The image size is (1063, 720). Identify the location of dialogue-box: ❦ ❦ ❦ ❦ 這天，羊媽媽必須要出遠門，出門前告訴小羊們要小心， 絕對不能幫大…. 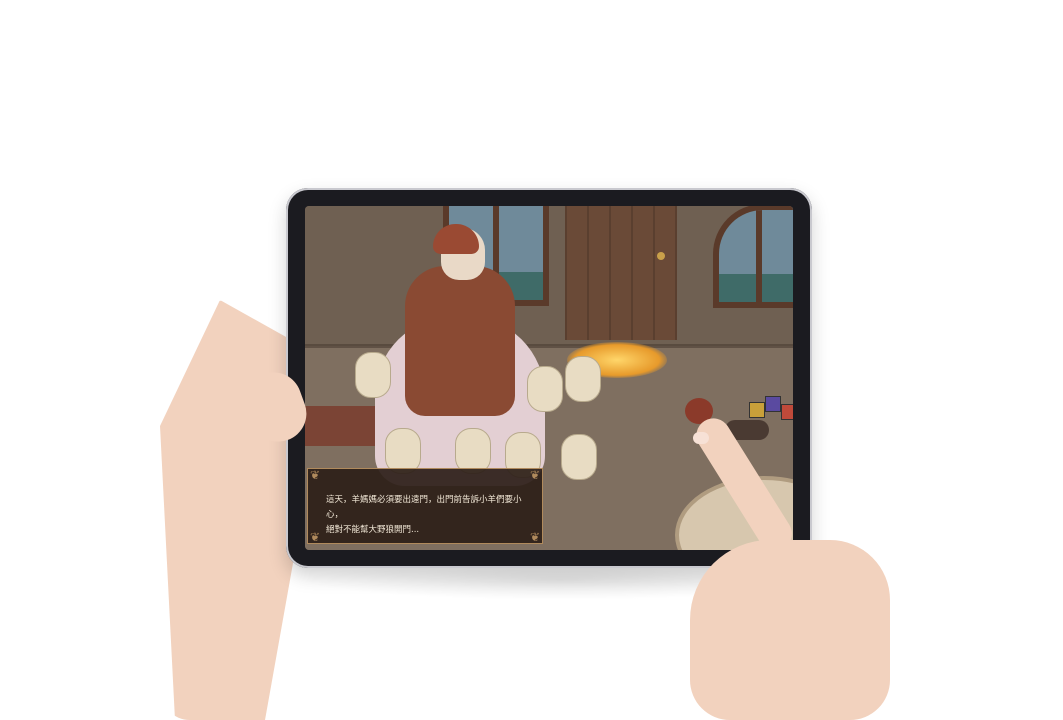
(425, 506).